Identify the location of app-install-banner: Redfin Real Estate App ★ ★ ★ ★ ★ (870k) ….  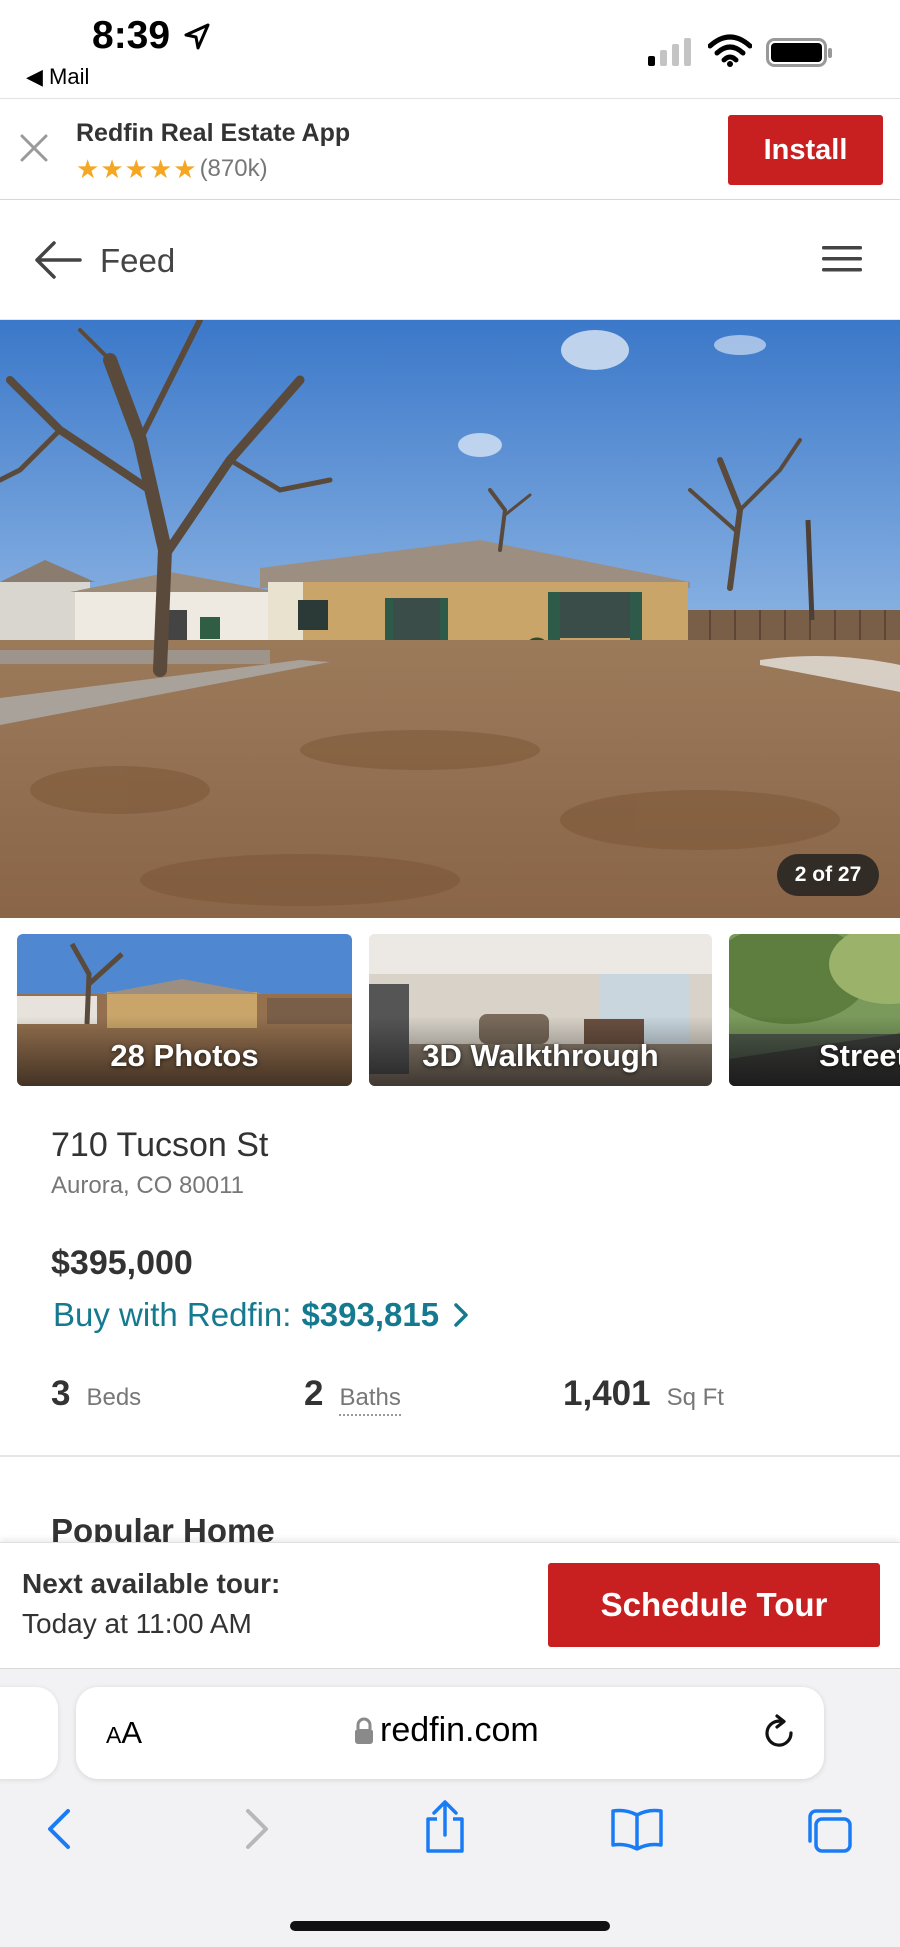
(450, 149).